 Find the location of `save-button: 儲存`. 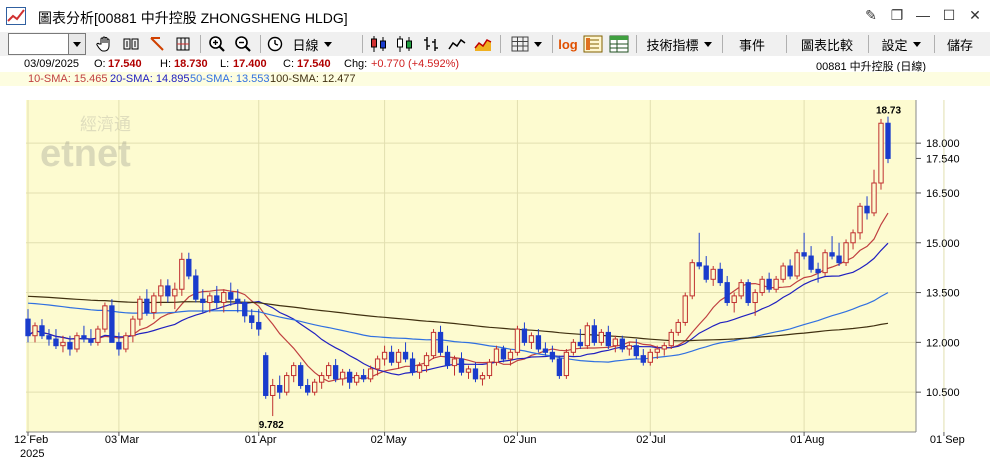

save-button: 儲存 is located at coordinates (960, 44).